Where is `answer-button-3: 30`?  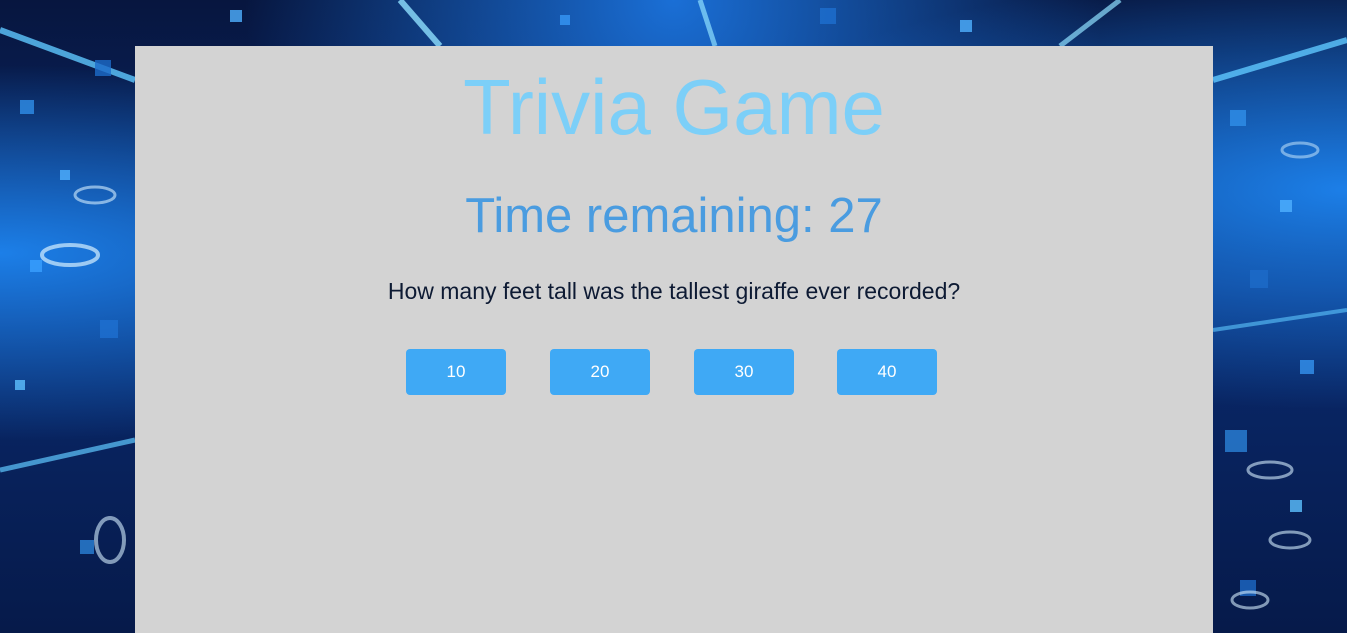 answer-button-3: 30 is located at coordinates (744, 372).